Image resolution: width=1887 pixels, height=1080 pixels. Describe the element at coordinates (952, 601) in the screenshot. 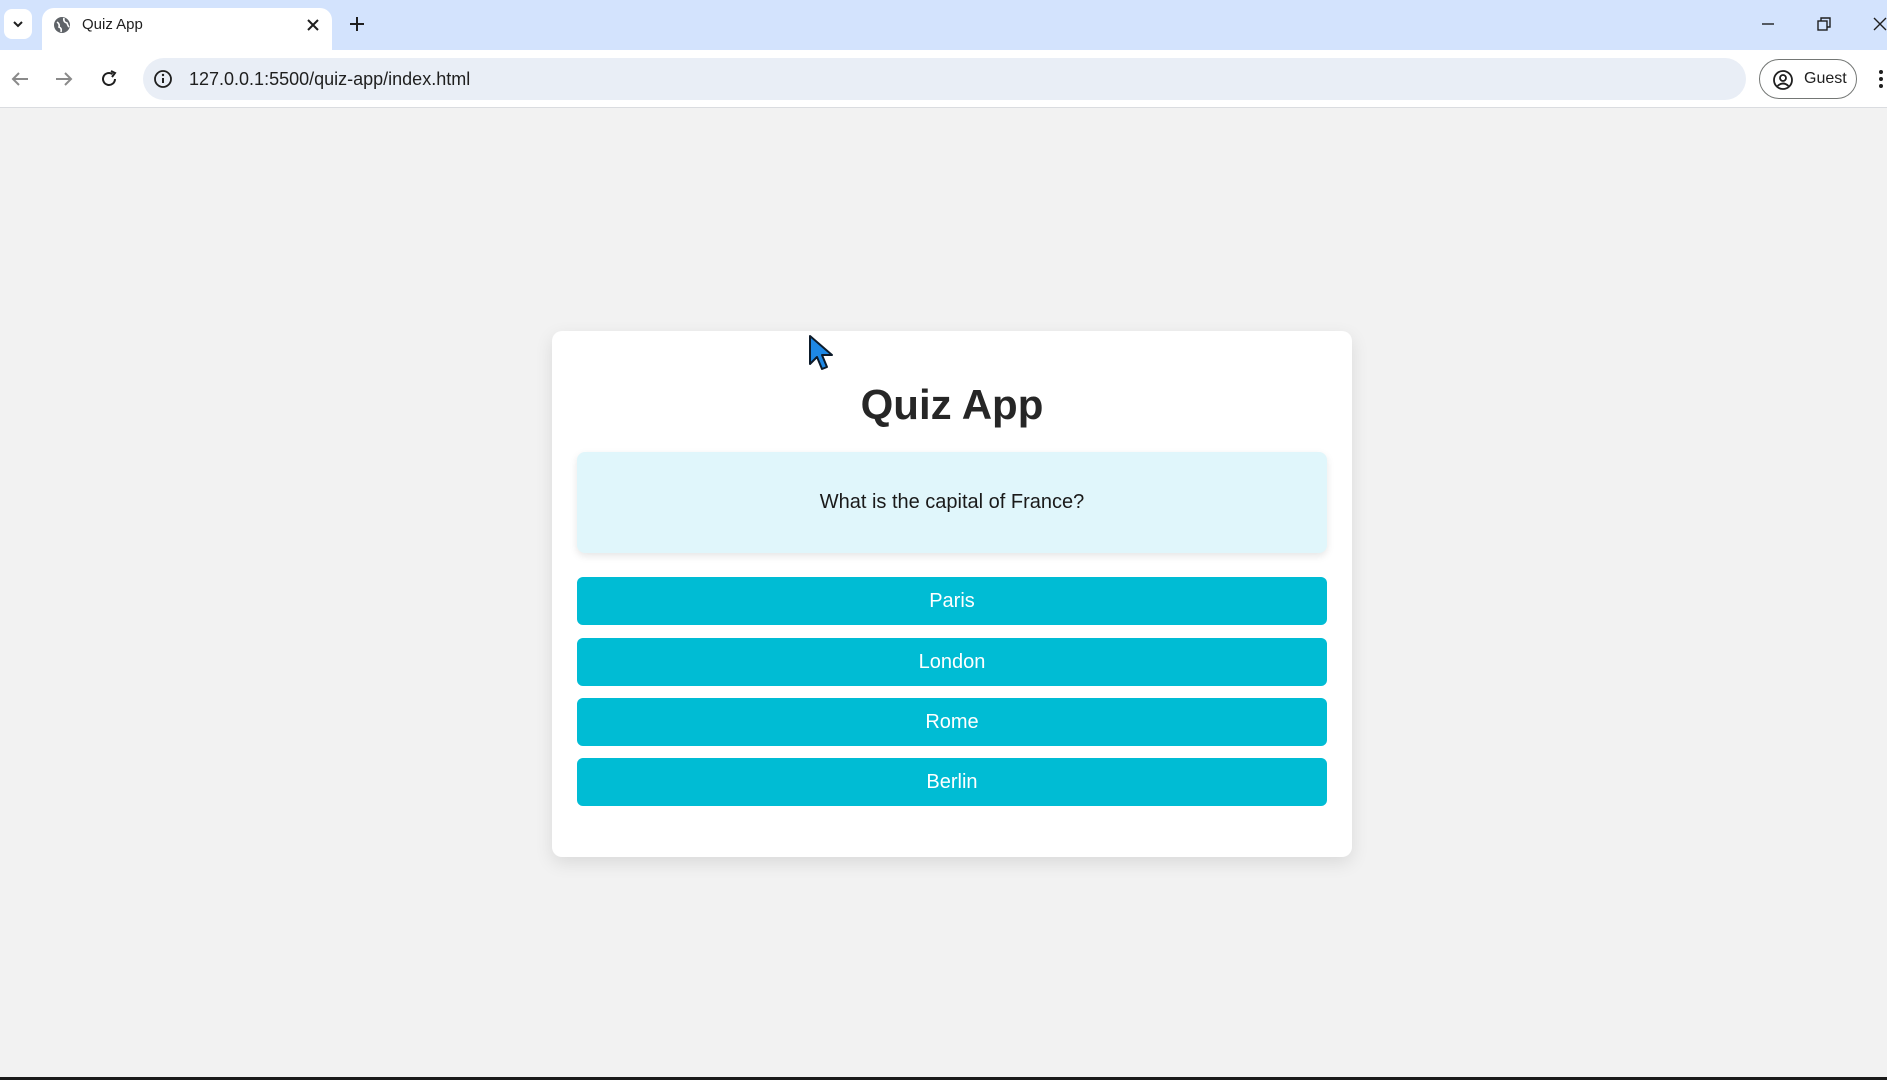

I see `answer-button-paris: Paris` at that location.